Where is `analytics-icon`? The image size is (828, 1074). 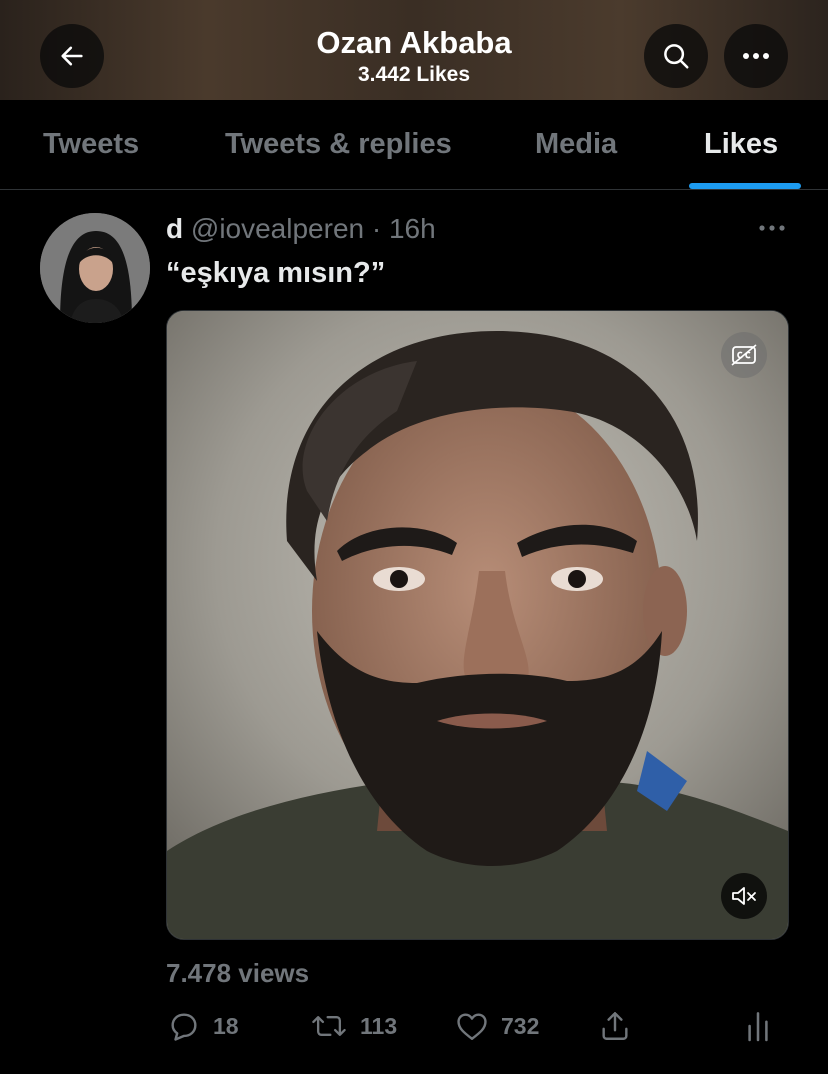
analytics-icon is located at coordinates (758, 1027).